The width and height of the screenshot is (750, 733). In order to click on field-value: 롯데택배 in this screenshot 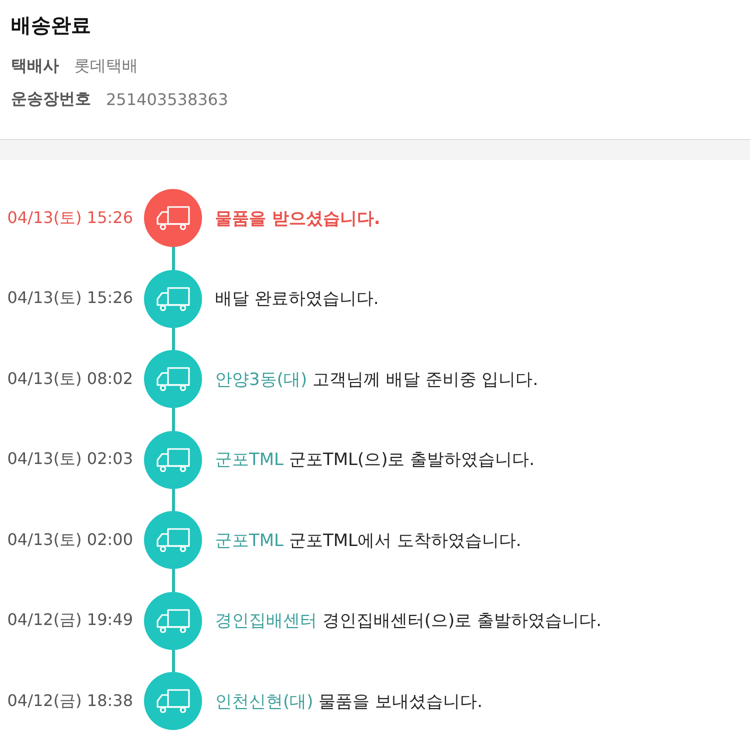, I will do `click(106, 66)`.